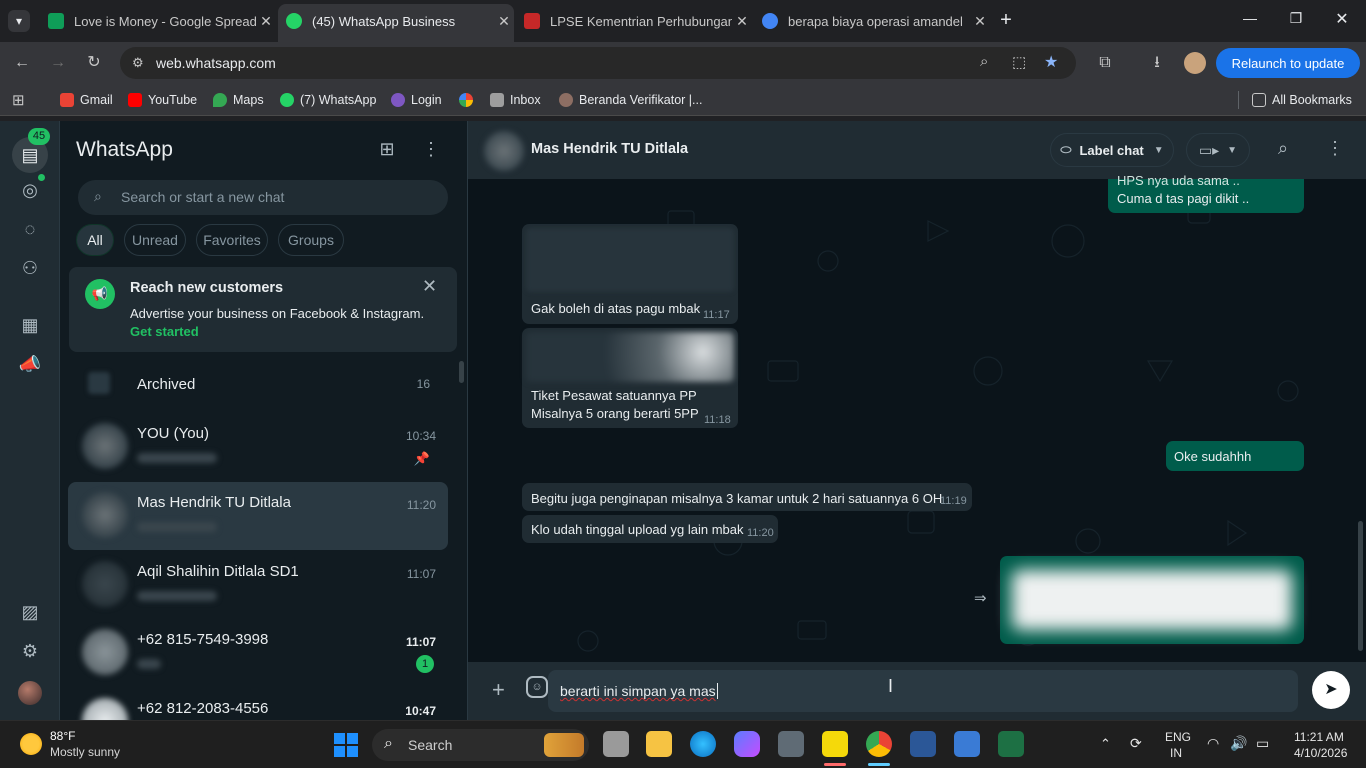  I want to click on video-call-button: ▭▸ ▼, so click(1218, 150).